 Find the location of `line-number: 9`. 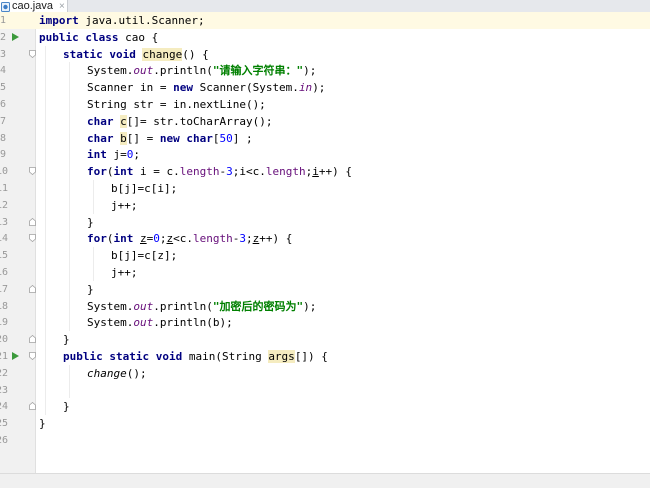

line-number: 9 is located at coordinates (3, 155).